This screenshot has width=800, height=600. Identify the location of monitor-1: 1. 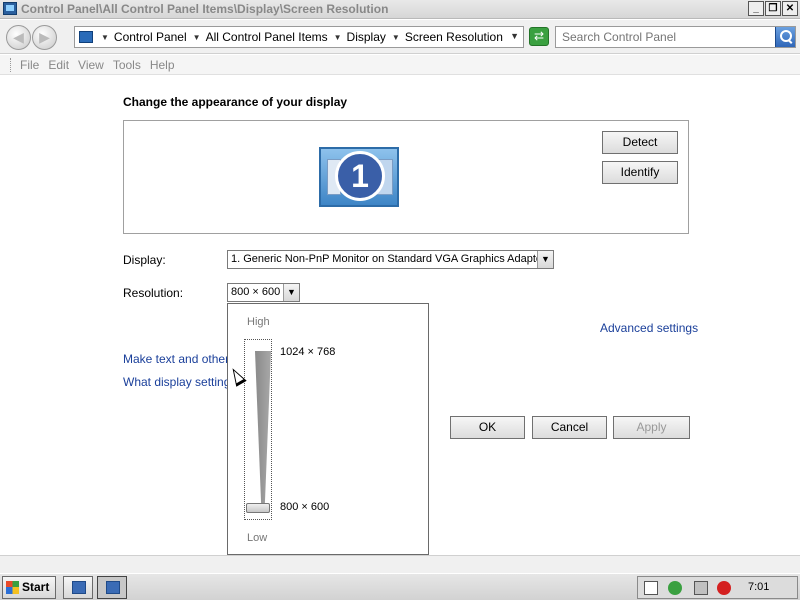
(359, 177).